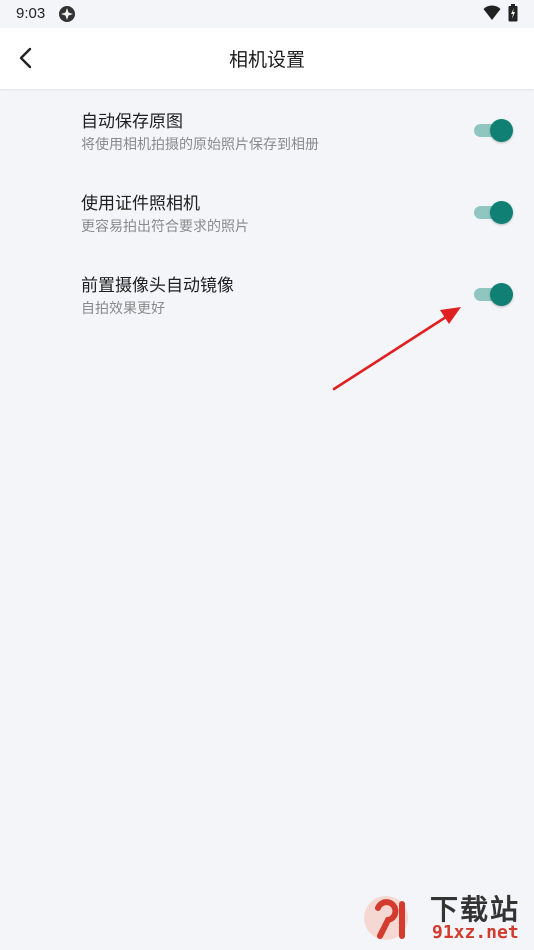  I want to click on app-header: 相机设置, so click(267, 58).